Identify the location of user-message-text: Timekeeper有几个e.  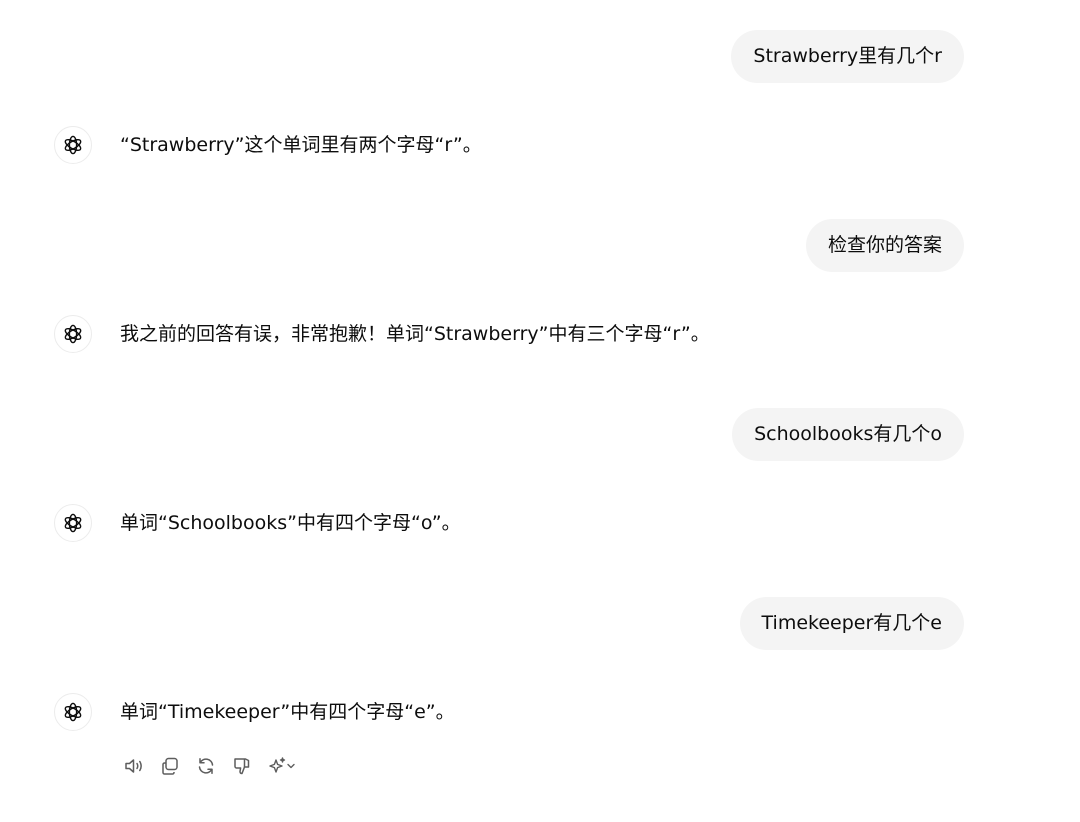
(851, 623).